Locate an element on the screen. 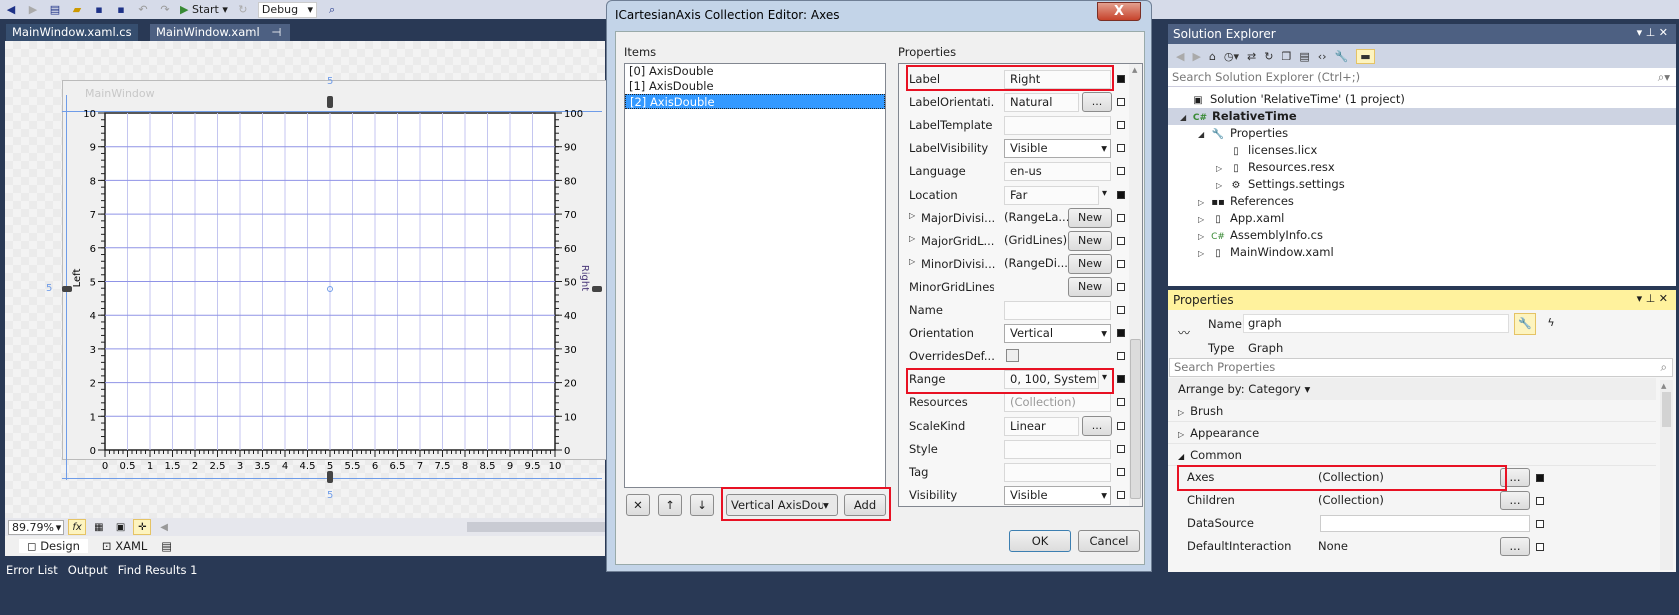 This screenshot has height=615, width=1679. move-down-button: ↓ is located at coordinates (702, 505).